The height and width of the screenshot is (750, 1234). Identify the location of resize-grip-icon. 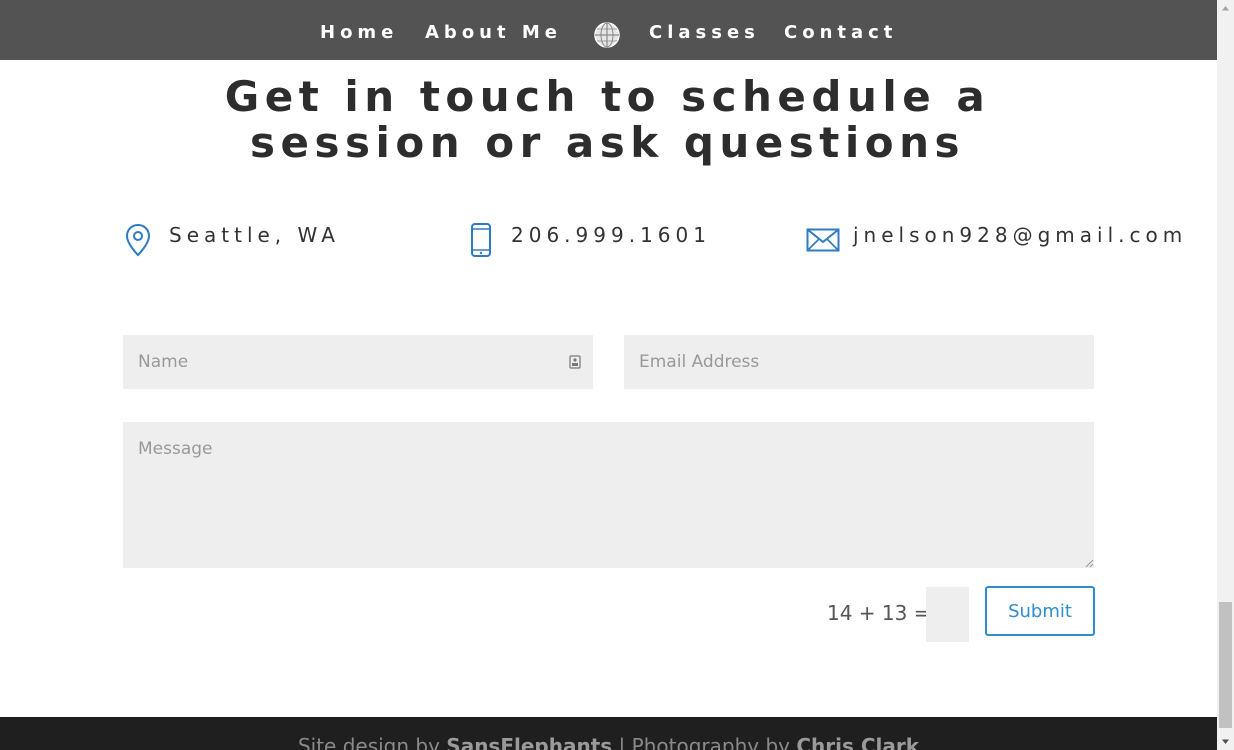
(1089, 563).